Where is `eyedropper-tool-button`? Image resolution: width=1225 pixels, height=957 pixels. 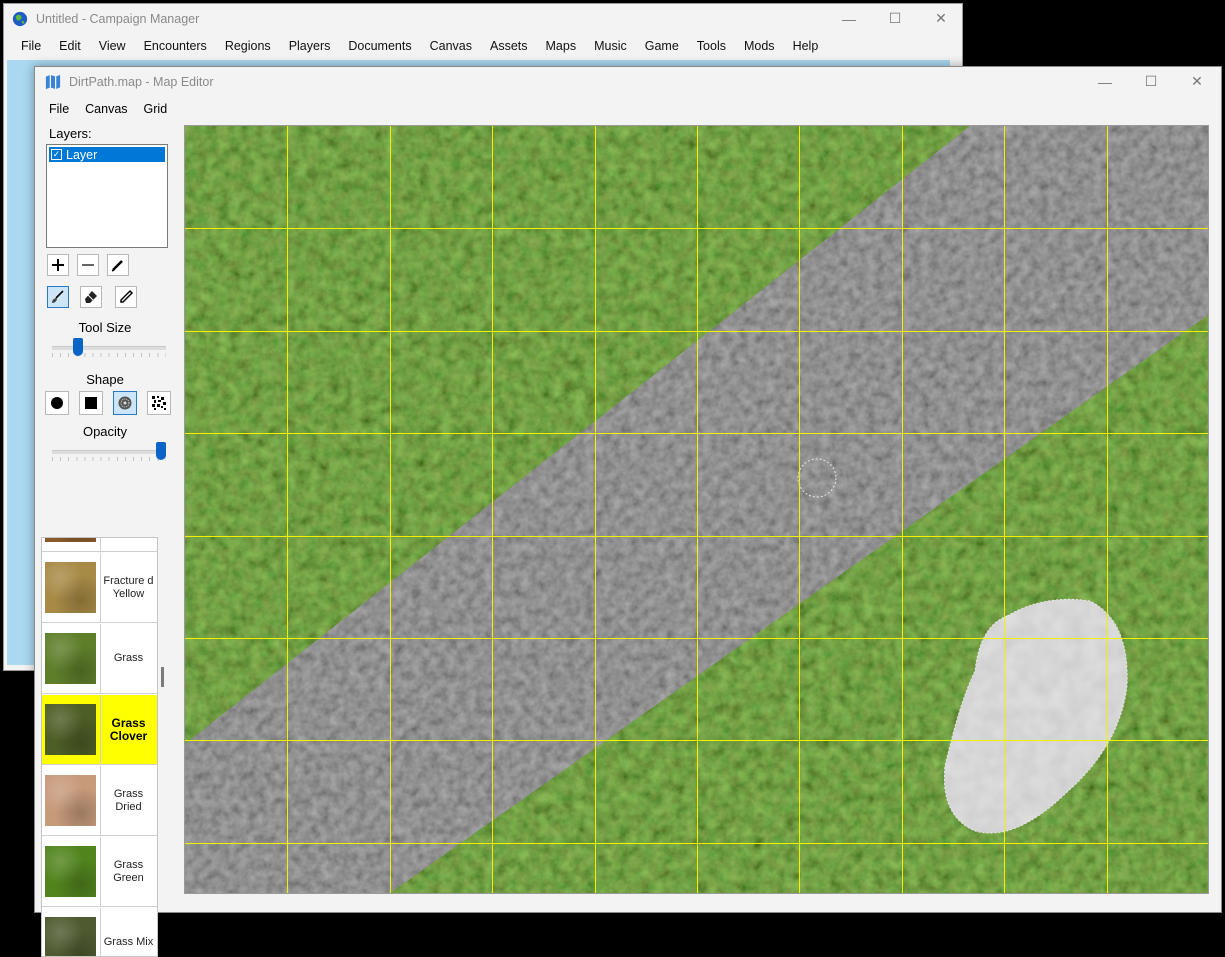 eyedropper-tool-button is located at coordinates (126, 297).